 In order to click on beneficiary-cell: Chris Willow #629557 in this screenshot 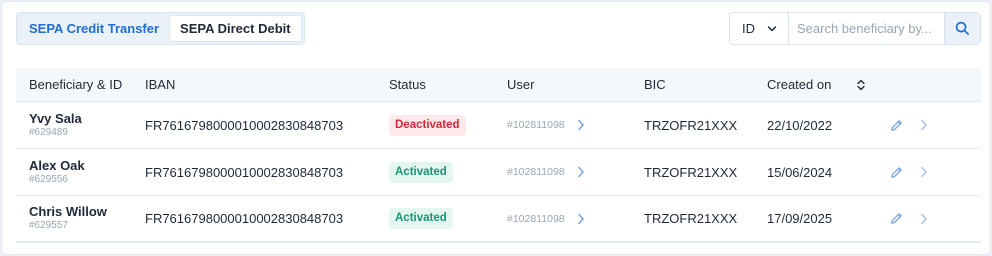, I will do `click(80, 218)`.